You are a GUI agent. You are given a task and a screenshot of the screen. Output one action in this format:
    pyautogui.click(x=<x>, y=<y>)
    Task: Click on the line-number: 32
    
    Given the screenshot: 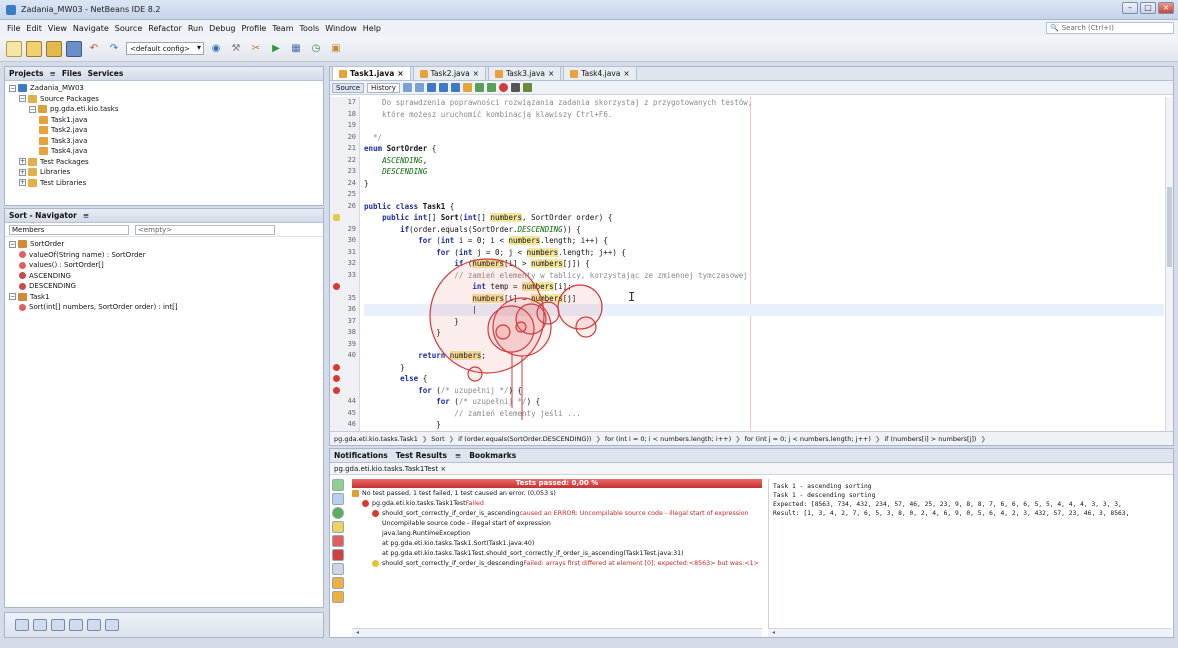 What is the action you would take?
    pyautogui.click(x=344, y=264)
    